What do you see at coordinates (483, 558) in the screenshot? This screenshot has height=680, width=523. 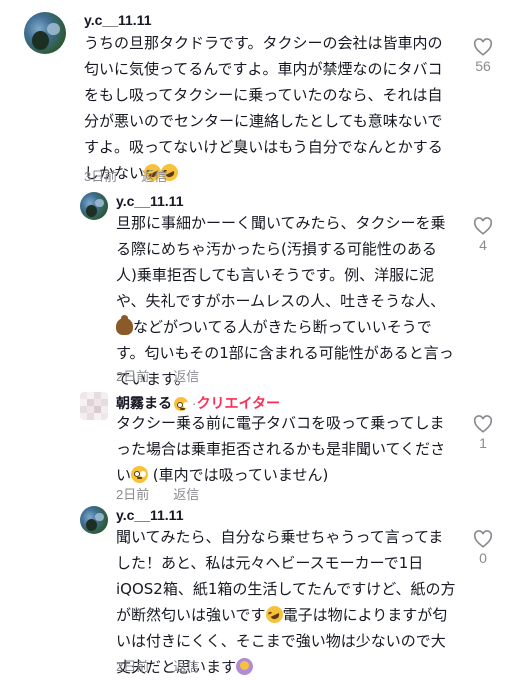 I see `like-count: 0` at bounding box center [483, 558].